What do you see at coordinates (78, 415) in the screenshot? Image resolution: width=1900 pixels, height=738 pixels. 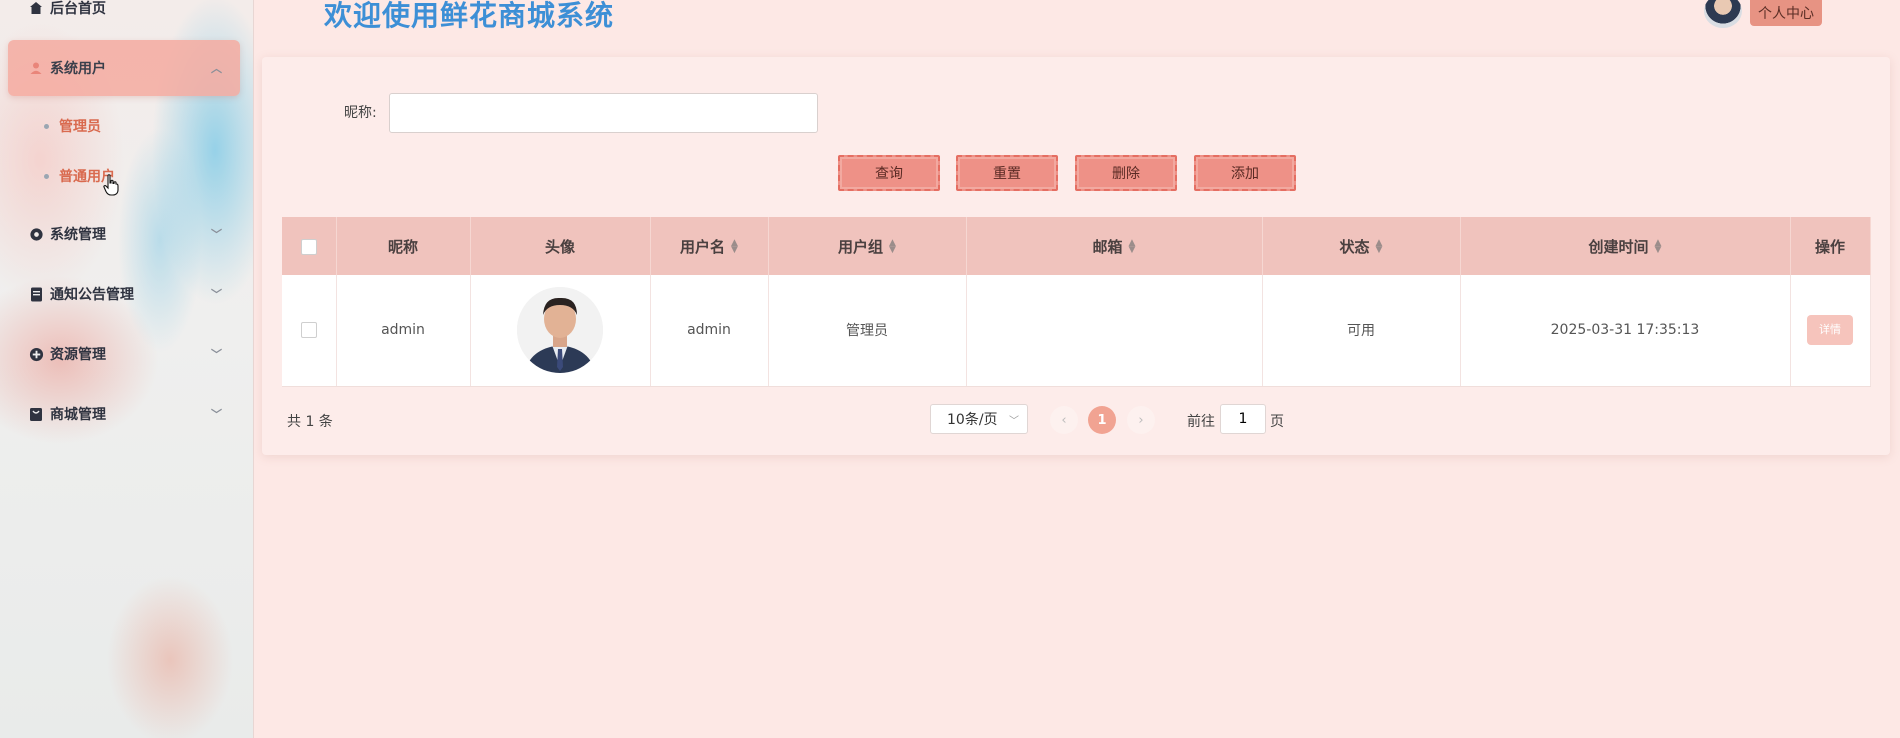 I see `sidebar-item-label: 商城管理` at bounding box center [78, 415].